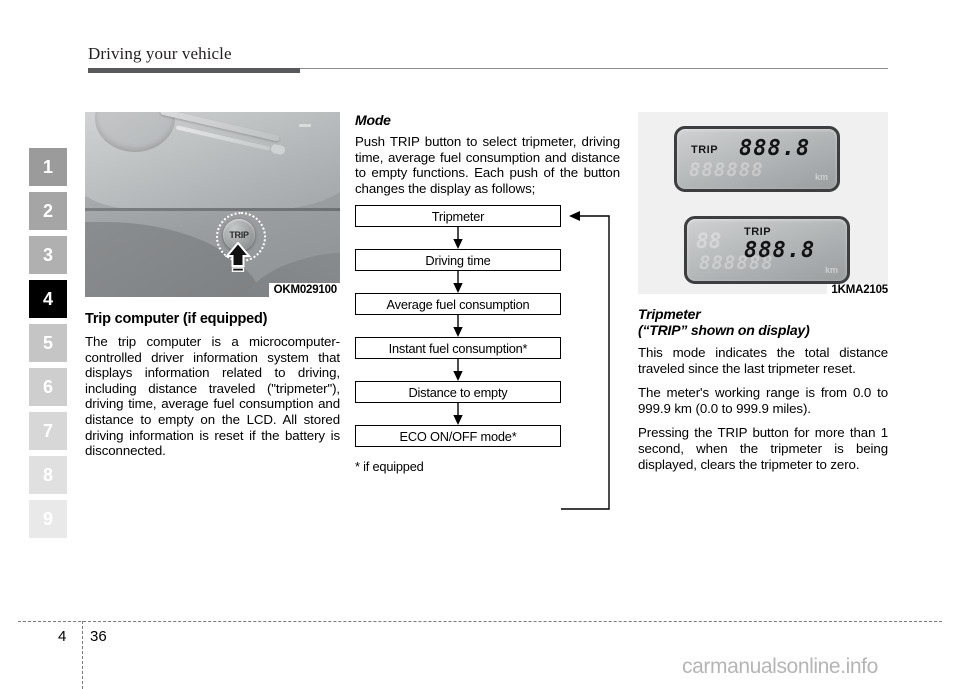  I want to click on chapter-tab-label: 5, so click(47, 342).